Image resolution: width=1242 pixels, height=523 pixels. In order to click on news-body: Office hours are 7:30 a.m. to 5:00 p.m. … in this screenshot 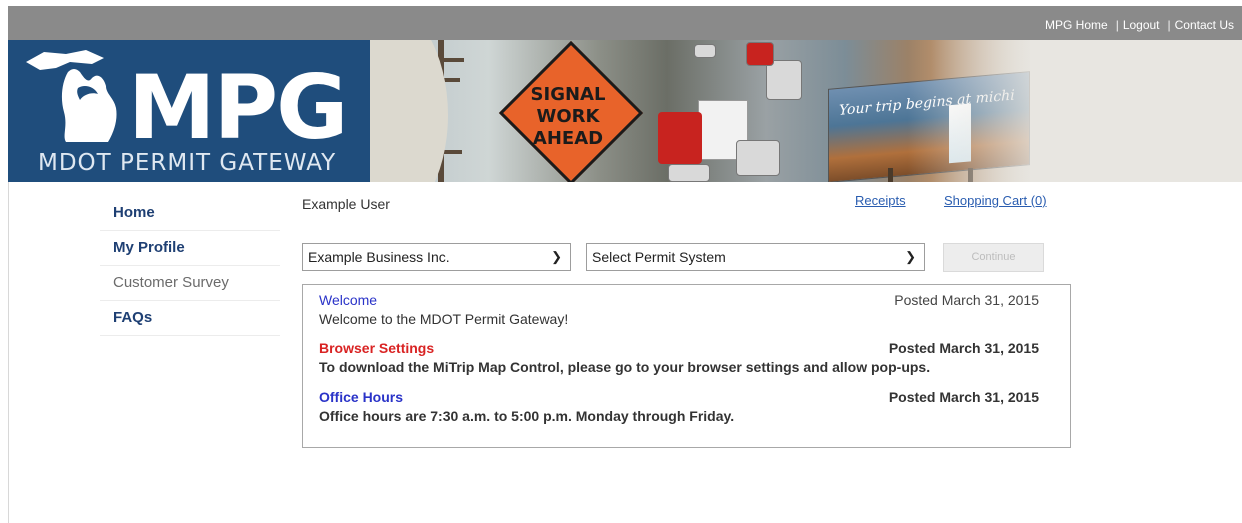, I will do `click(527, 416)`.